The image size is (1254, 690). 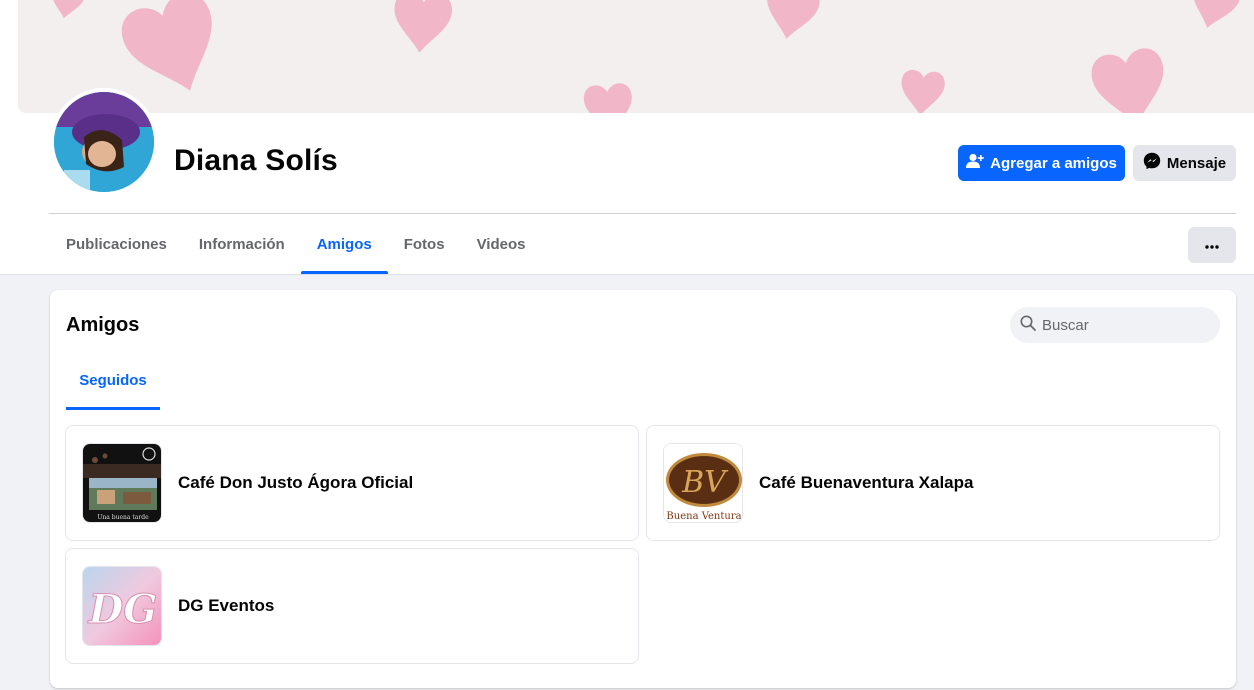 What do you see at coordinates (975, 163) in the screenshot?
I see `add-person-icon` at bounding box center [975, 163].